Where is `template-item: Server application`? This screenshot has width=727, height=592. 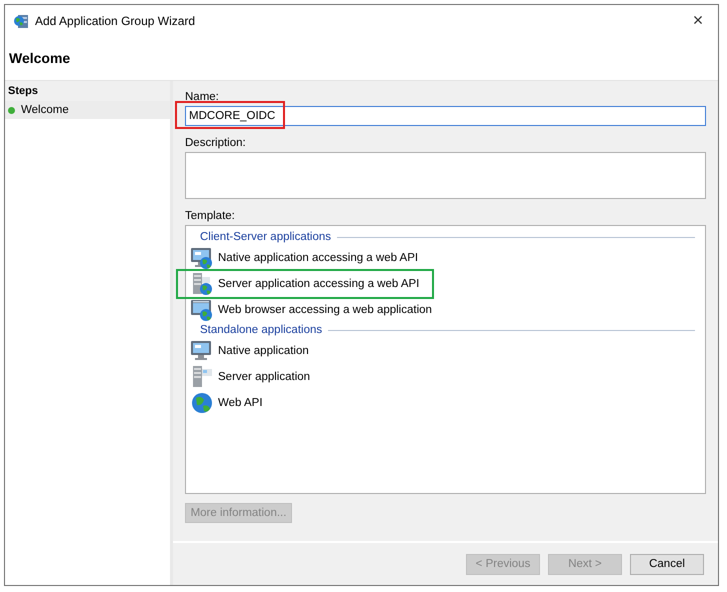
template-item: Server application is located at coordinates (253, 377).